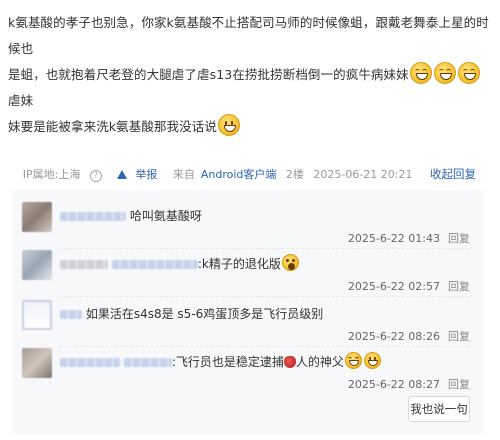  I want to click on post-time: 2025-06-21 20:21, so click(363, 174).